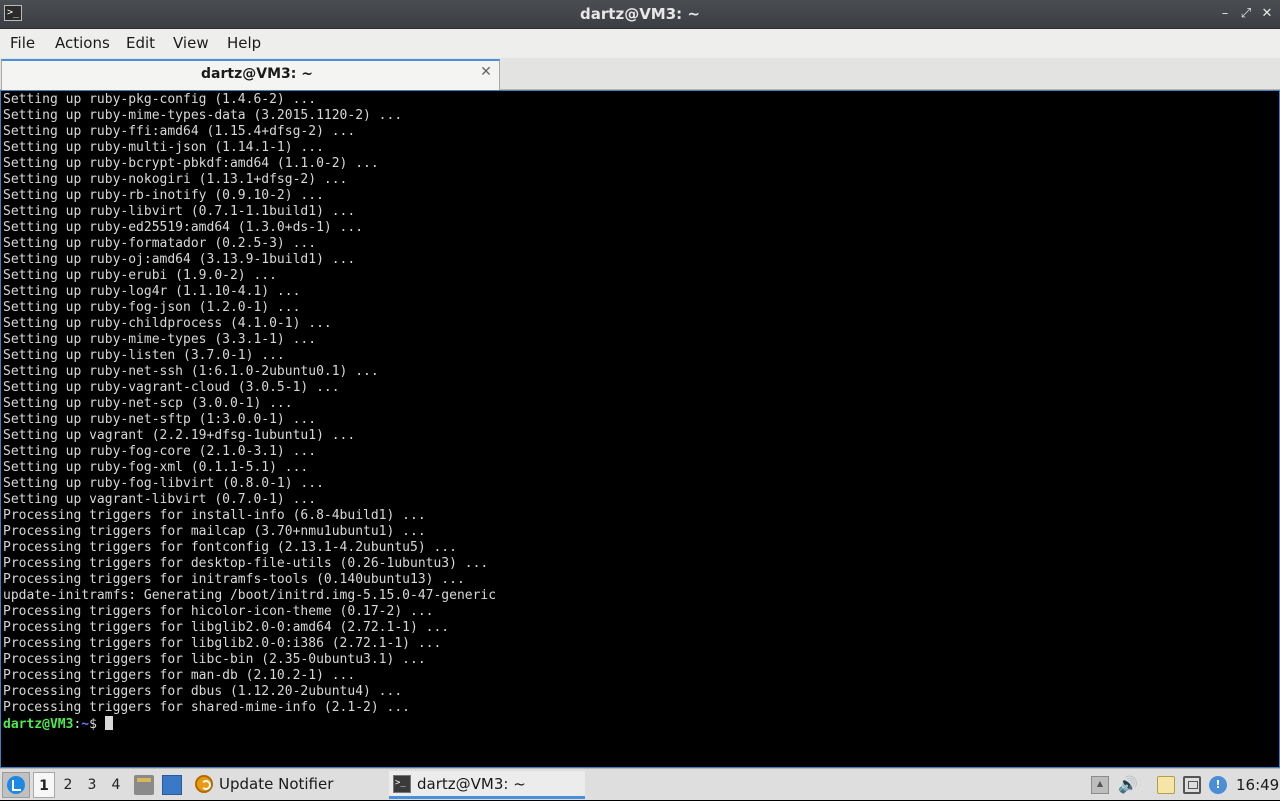 The height and width of the screenshot is (801, 1280). I want to click on terminal-prompt: dartz@VM3:~$, so click(249, 724).